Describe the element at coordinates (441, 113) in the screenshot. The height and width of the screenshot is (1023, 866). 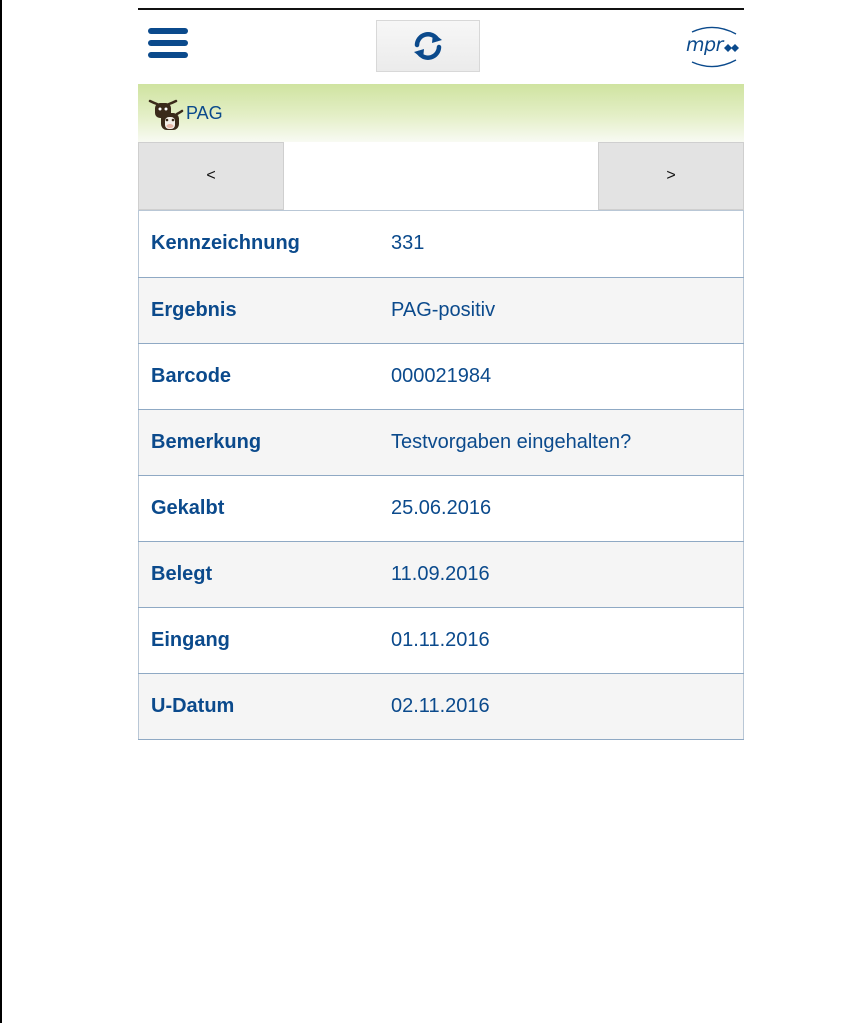
I see `section-header: PAG` at that location.